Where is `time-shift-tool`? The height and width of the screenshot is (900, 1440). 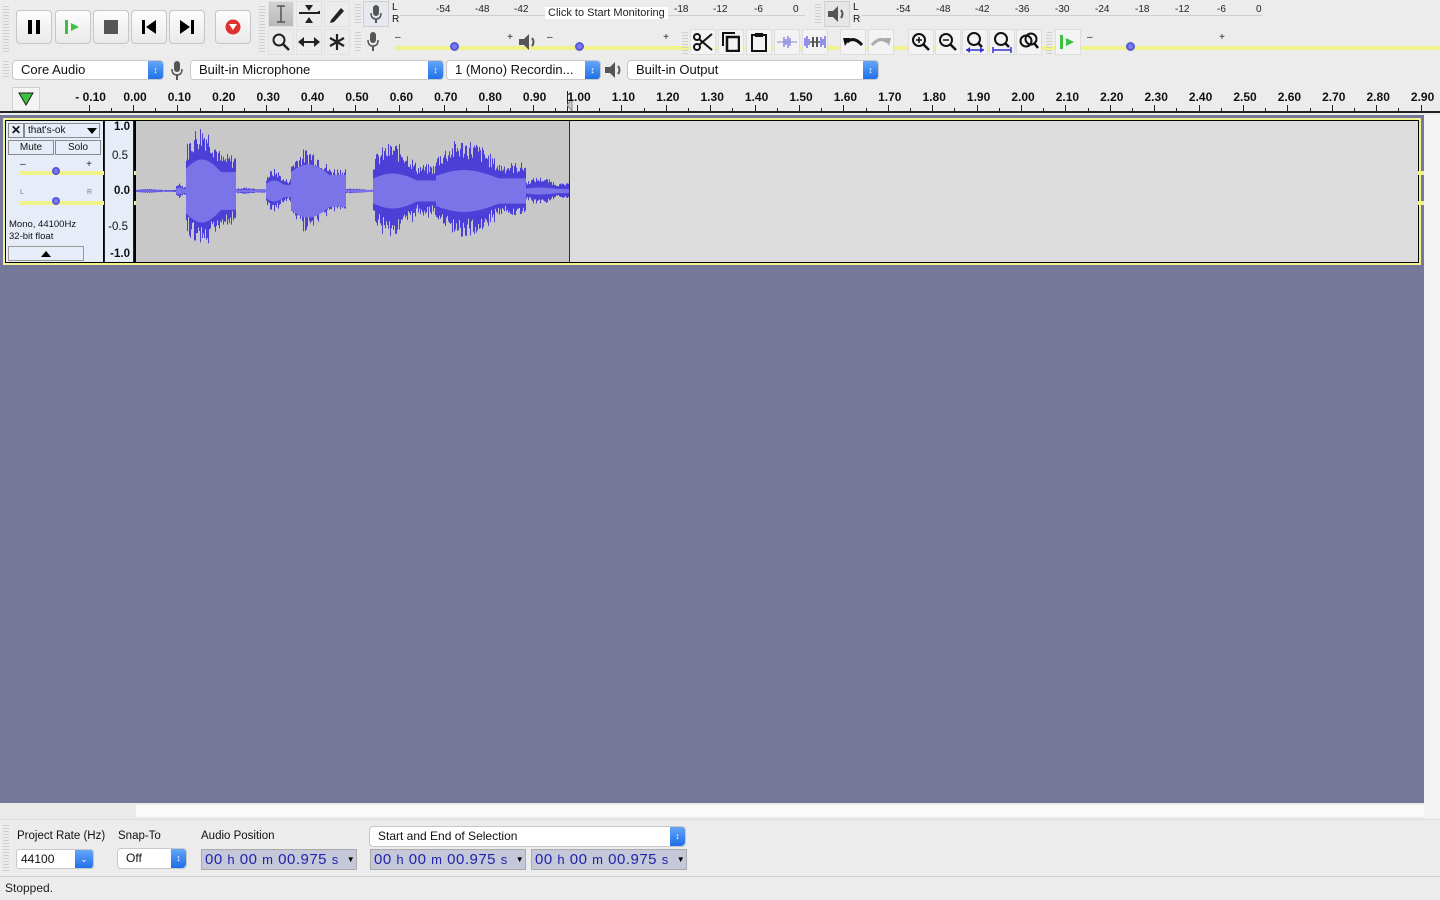 time-shift-tool is located at coordinates (309, 42).